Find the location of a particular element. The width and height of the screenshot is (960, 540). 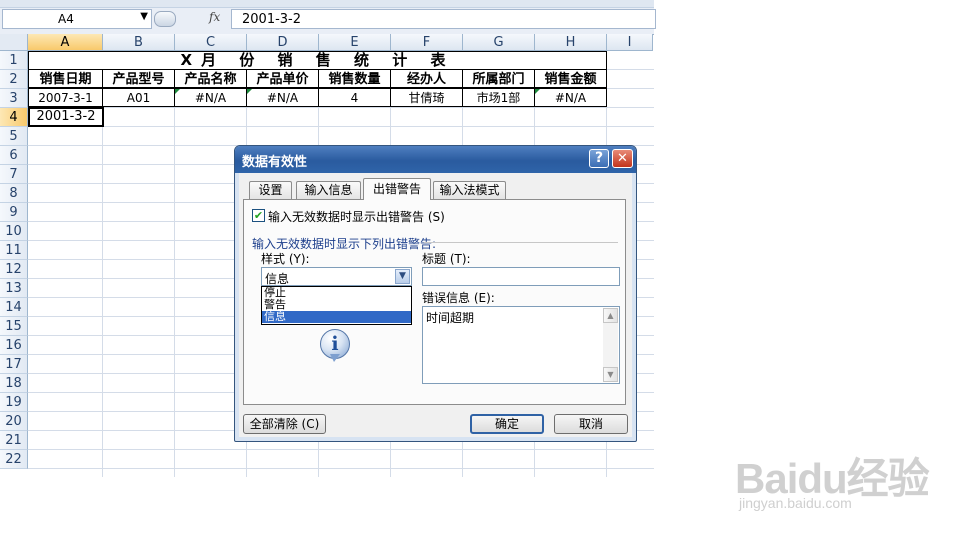

row-header-4: 4 is located at coordinates (14, 117).